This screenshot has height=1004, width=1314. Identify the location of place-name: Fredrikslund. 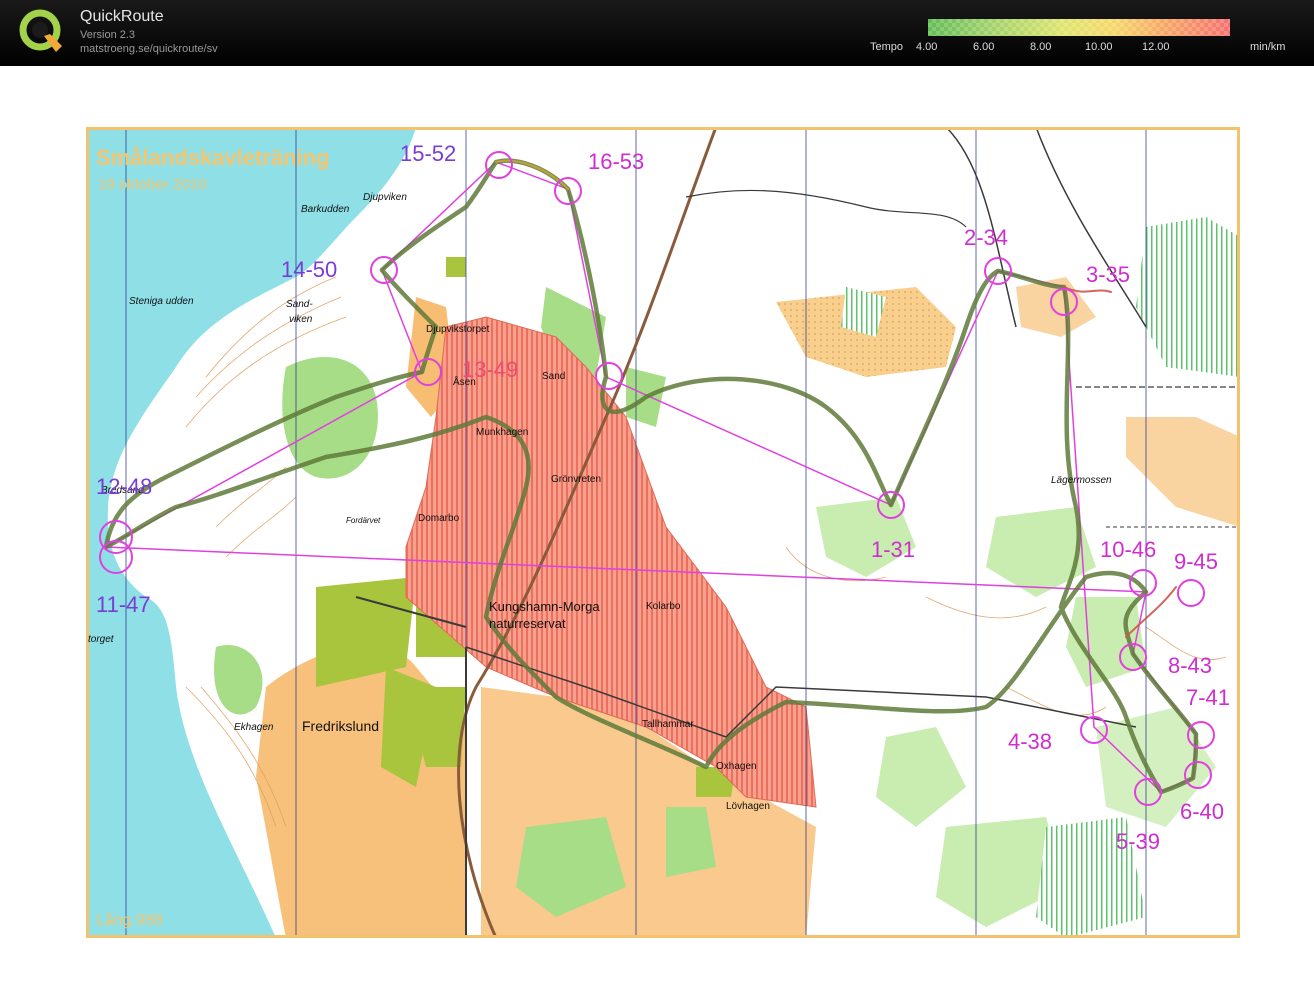
(340, 726).